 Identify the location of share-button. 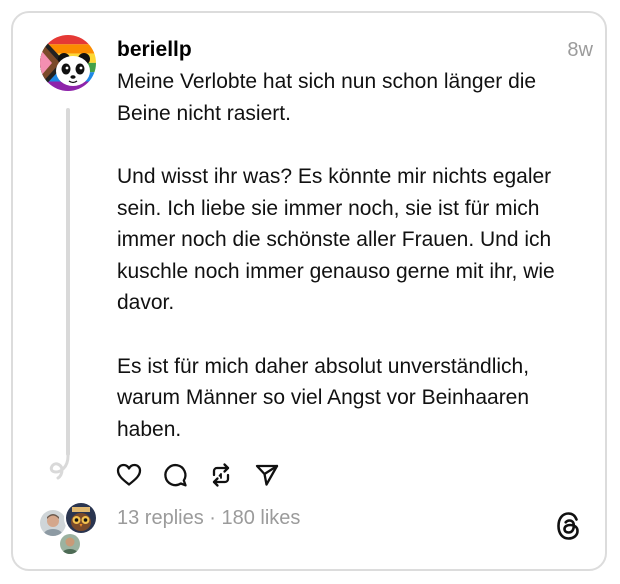
(267, 475).